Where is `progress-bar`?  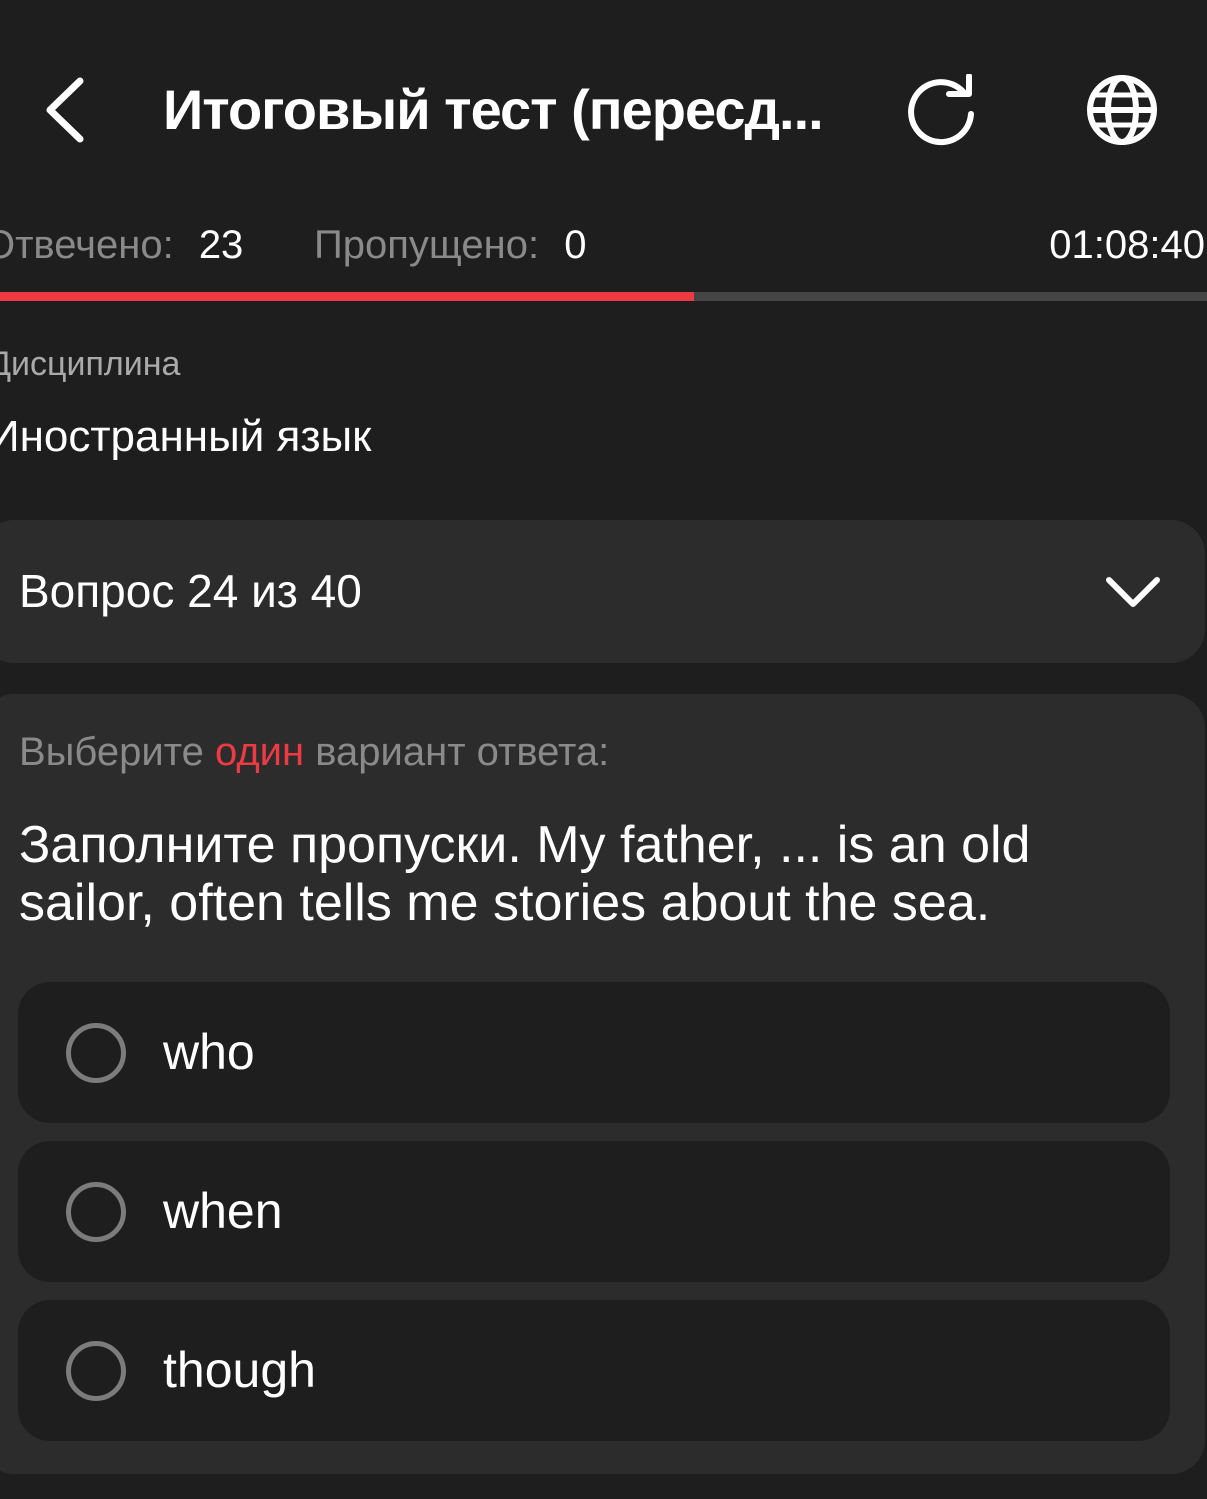 progress-bar is located at coordinates (603, 296).